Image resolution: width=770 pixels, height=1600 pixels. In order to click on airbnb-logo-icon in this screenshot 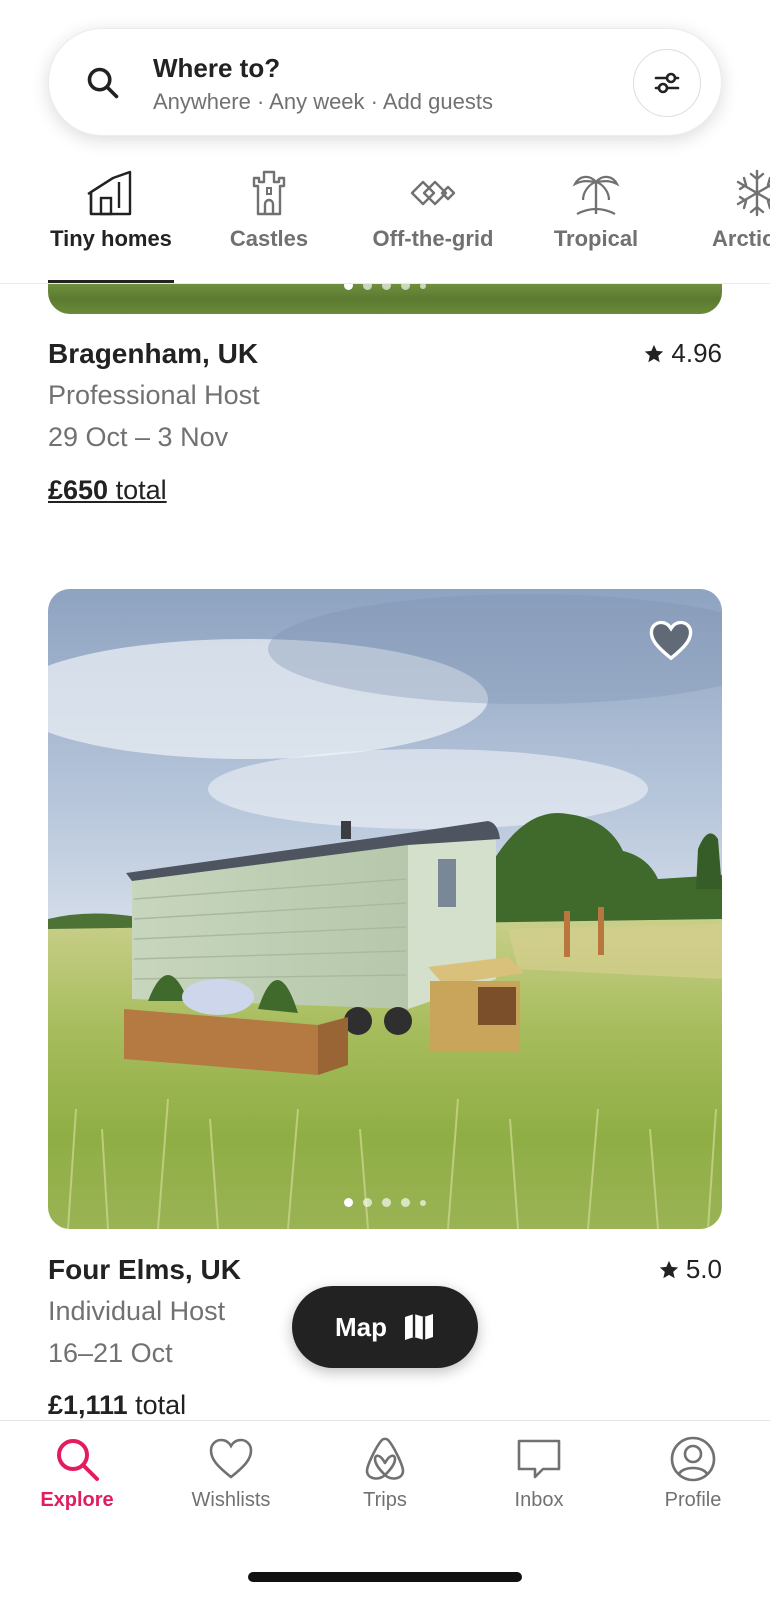, I will do `click(385, 1458)`.